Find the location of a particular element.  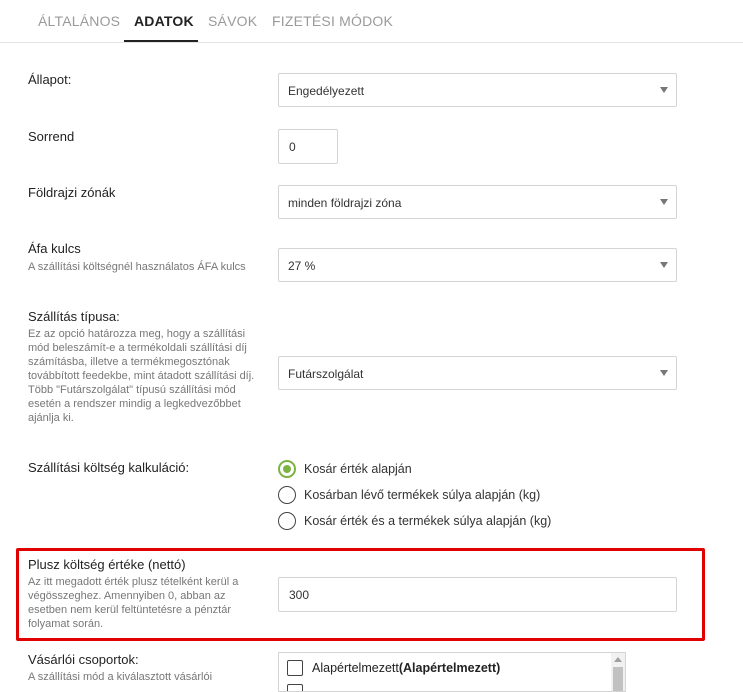

geo-zones-label: Földrajzi zónák is located at coordinates (72, 192).